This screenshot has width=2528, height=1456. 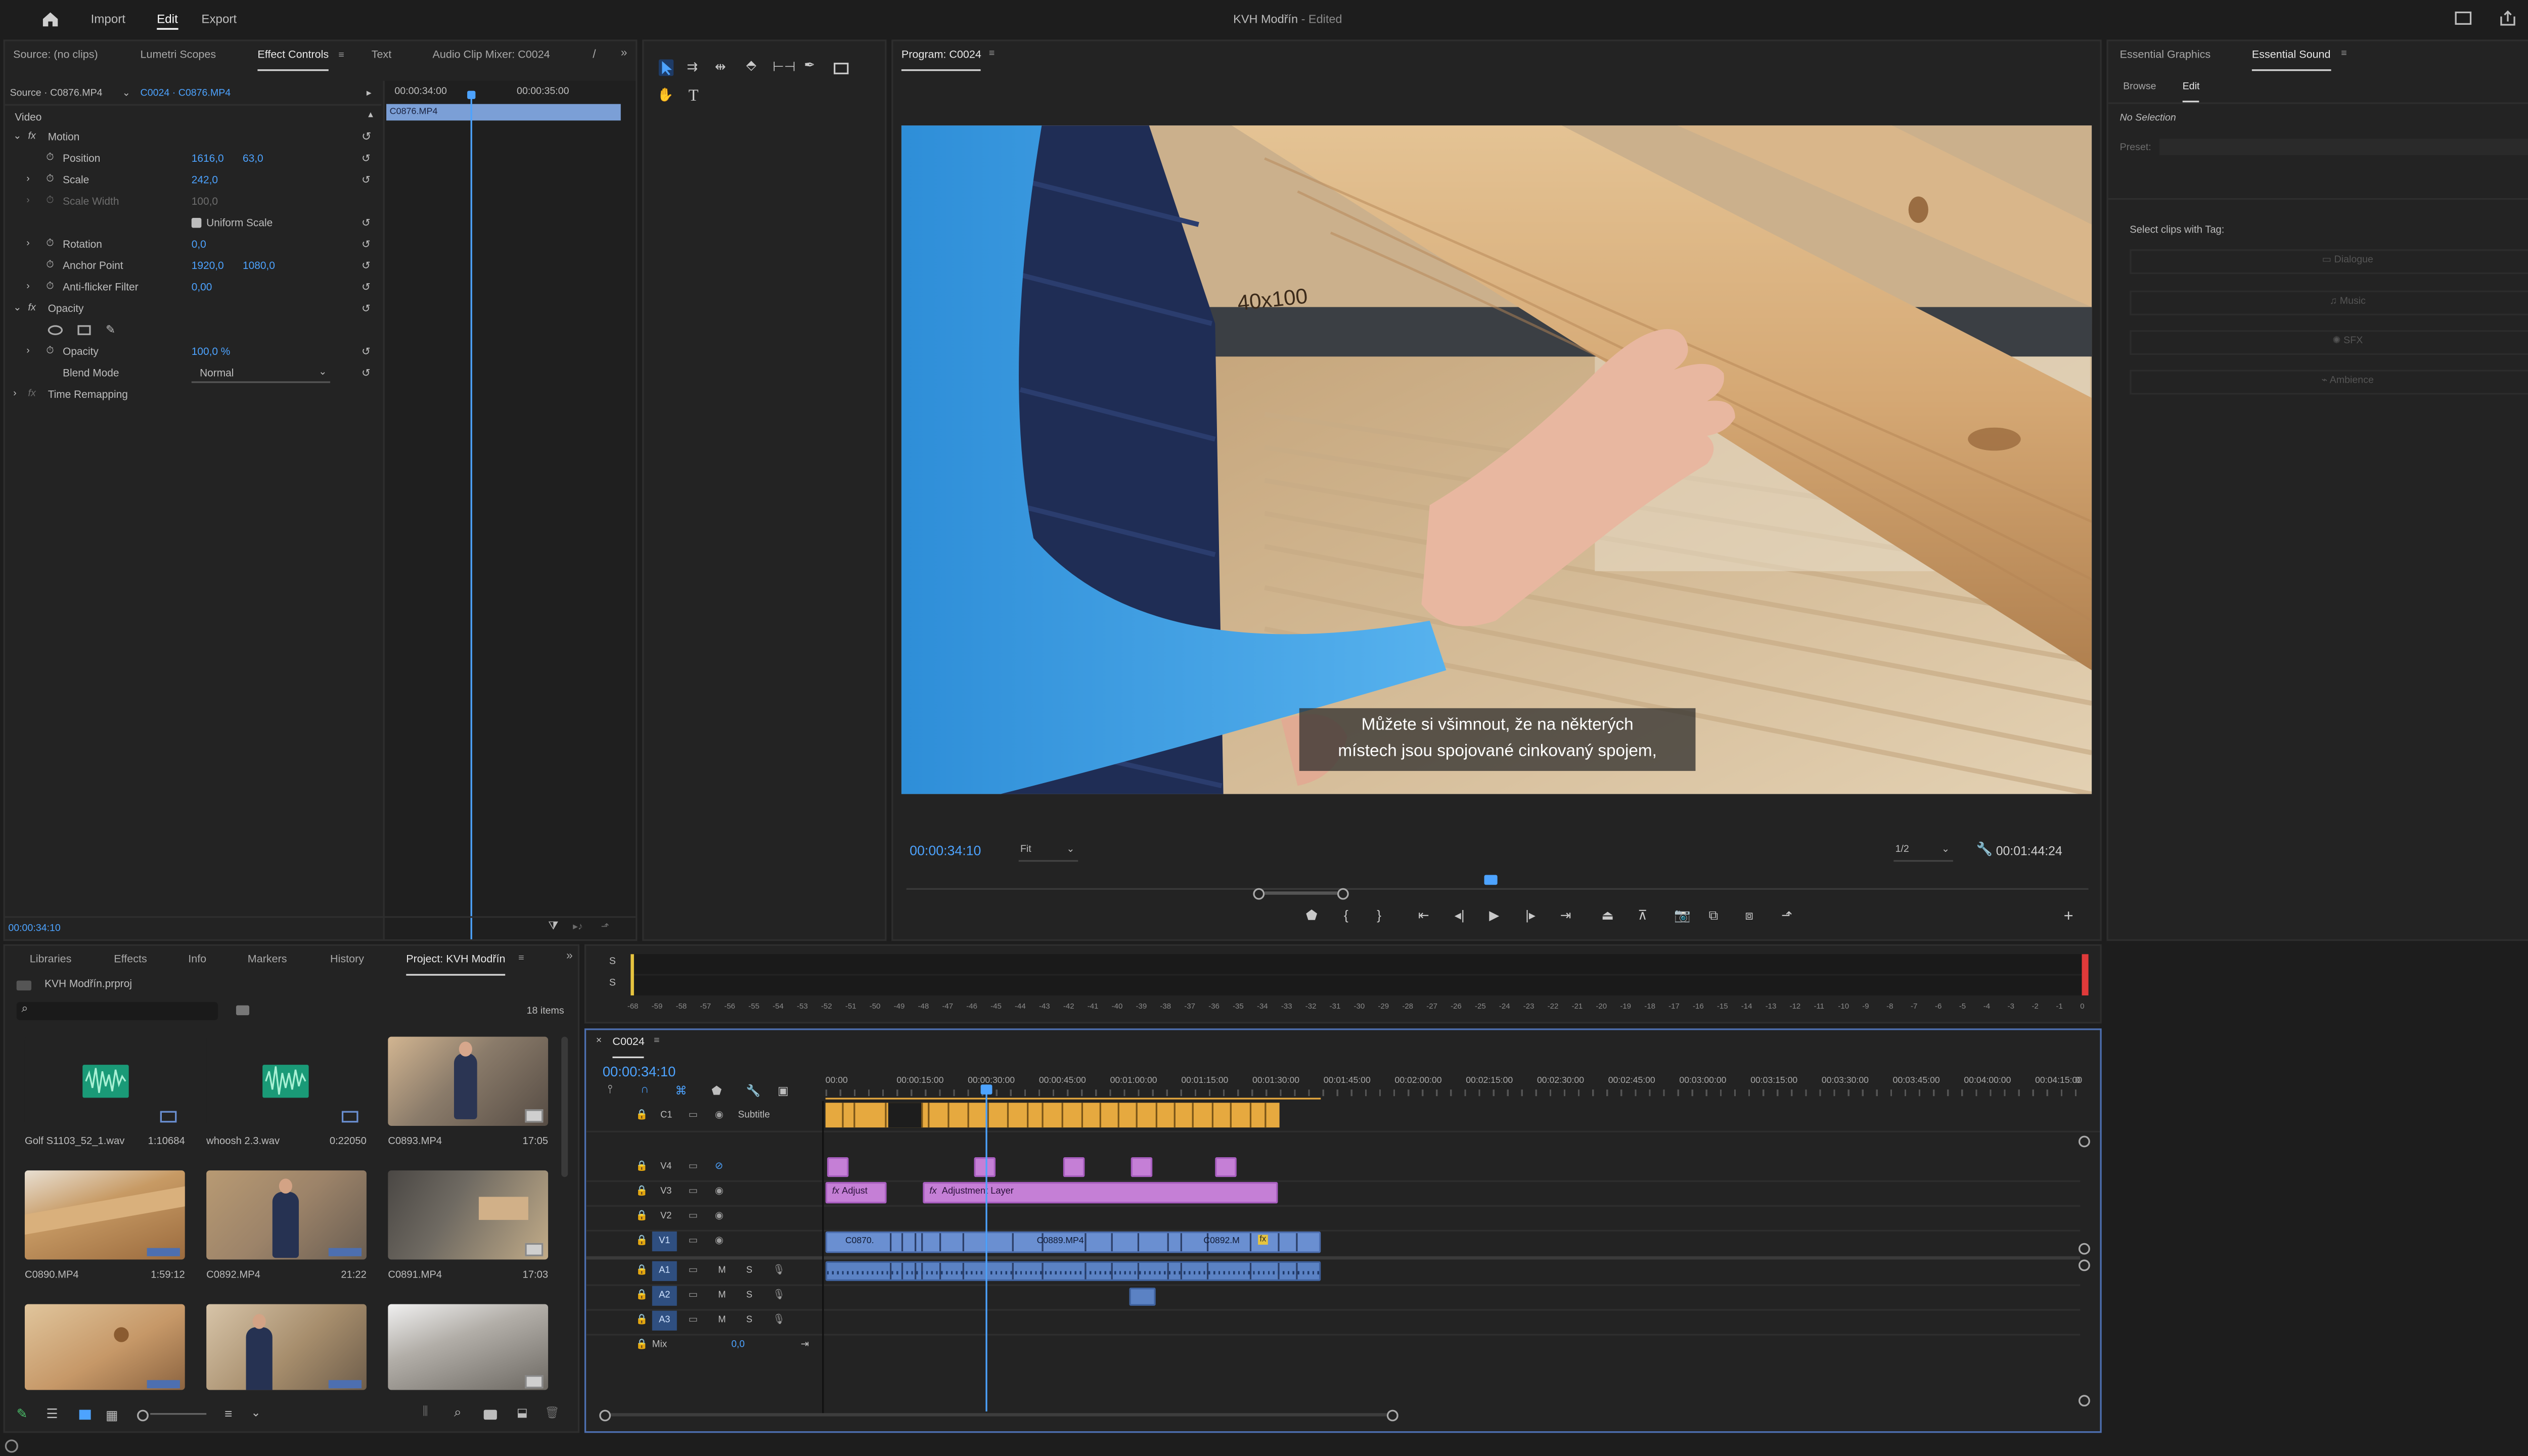 I want to click on tab-essential-sound: Essential Sound, so click(x=2291, y=57).